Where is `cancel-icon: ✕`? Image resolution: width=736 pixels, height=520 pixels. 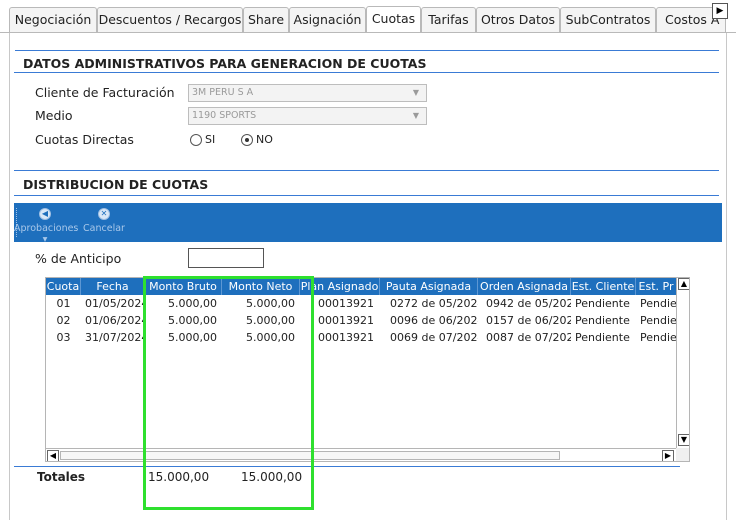
cancel-icon: ✕ is located at coordinates (104, 214).